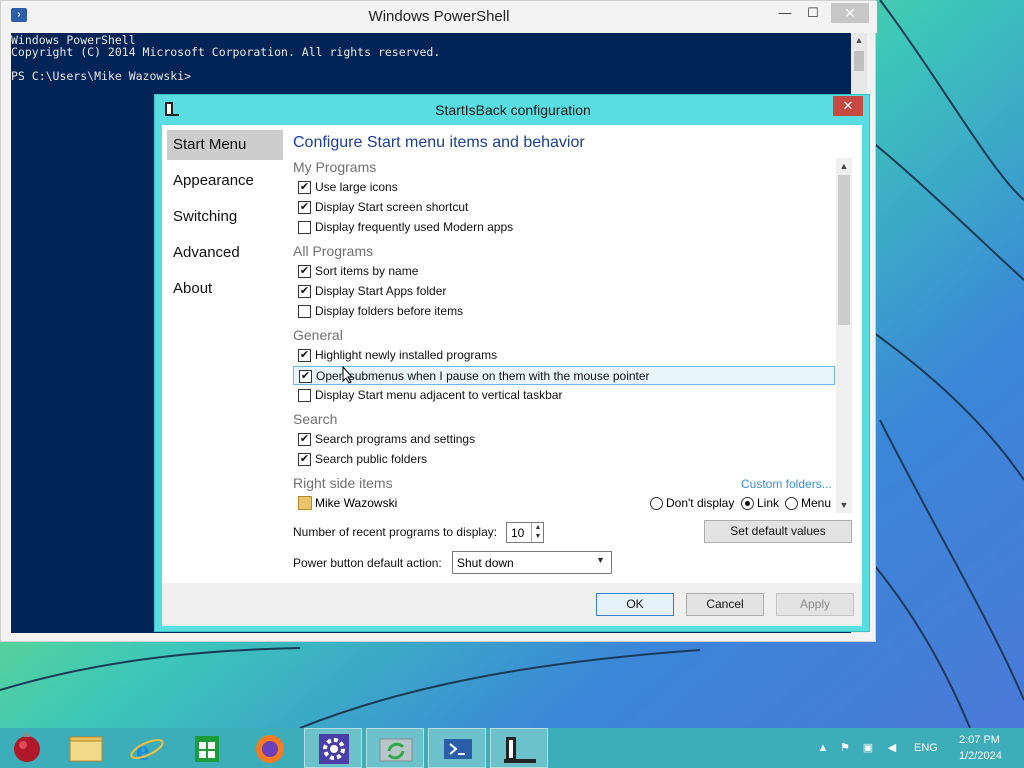  I want to click on option-use-large-icons: ✔ Use large icons, so click(564, 187).